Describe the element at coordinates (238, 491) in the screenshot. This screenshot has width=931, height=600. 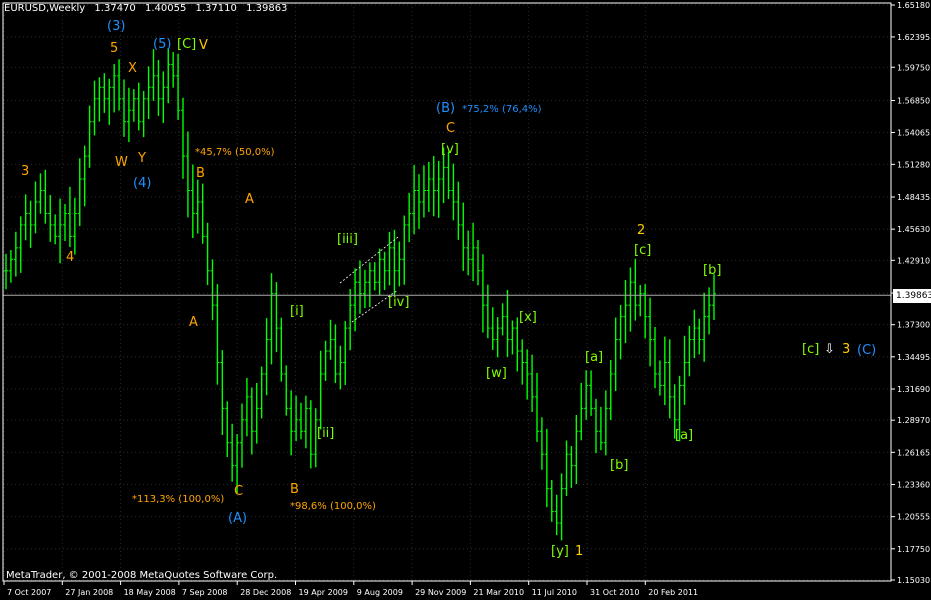
I see `wave-label: C` at that location.